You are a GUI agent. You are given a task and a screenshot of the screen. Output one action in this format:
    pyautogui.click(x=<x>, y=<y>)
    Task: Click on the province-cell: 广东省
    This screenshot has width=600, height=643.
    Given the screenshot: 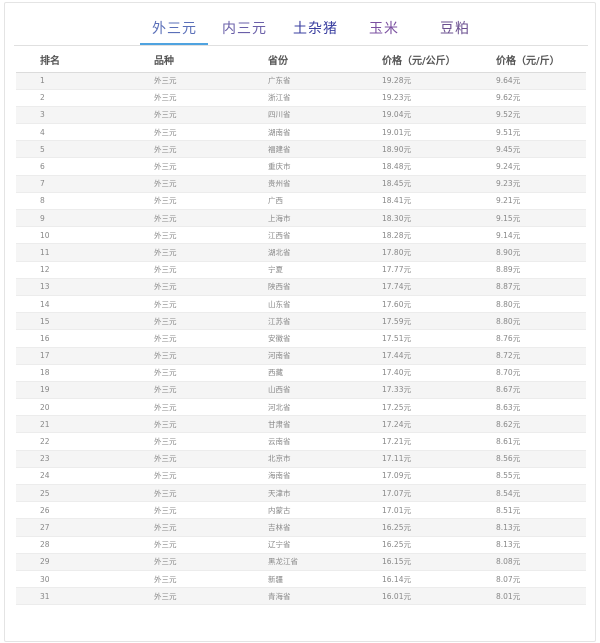 What is the action you would take?
    pyautogui.click(x=301, y=81)
    